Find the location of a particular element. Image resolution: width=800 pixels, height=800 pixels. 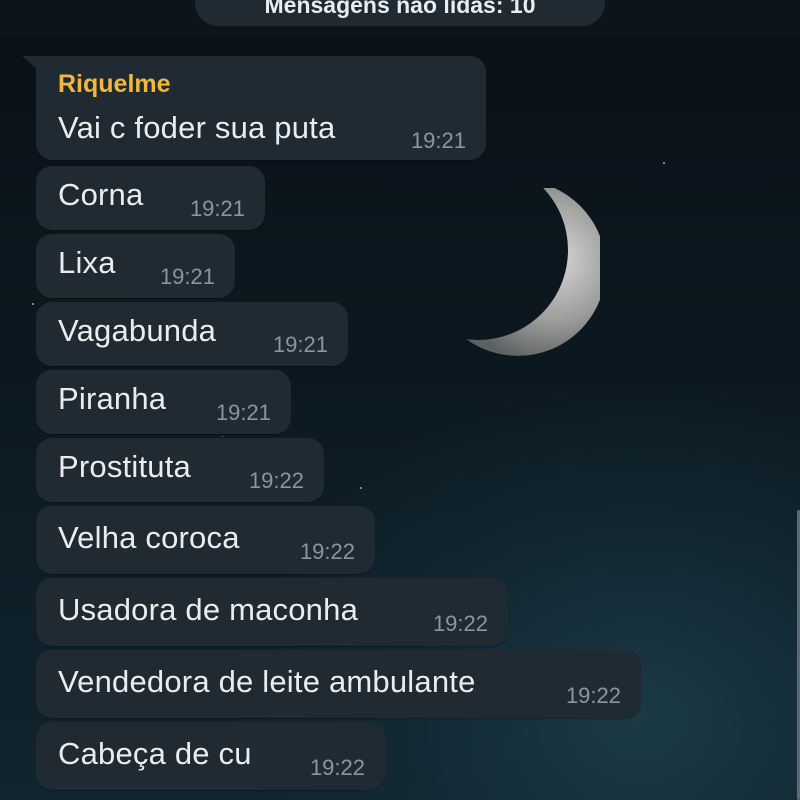

message-bubble: Prostituta 19:22 is located at coordinates (180, 470).